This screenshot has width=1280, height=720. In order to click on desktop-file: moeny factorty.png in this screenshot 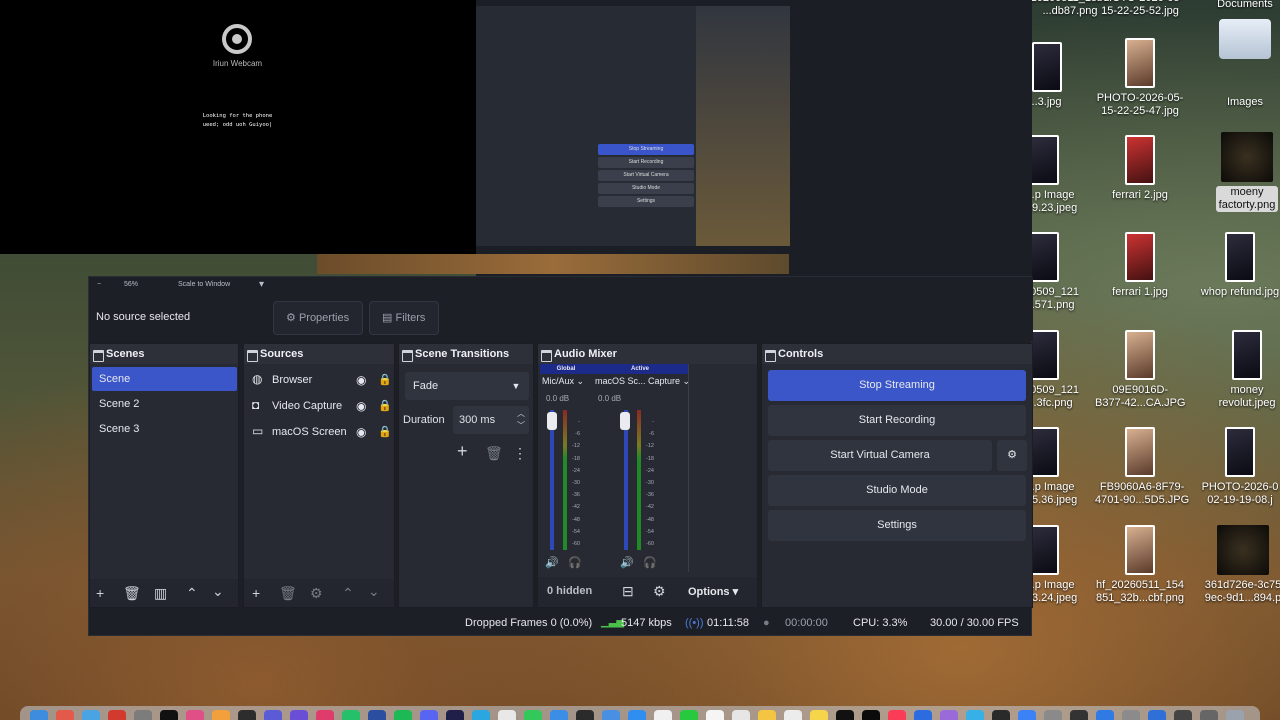, I will do `click(1241, 172)`.